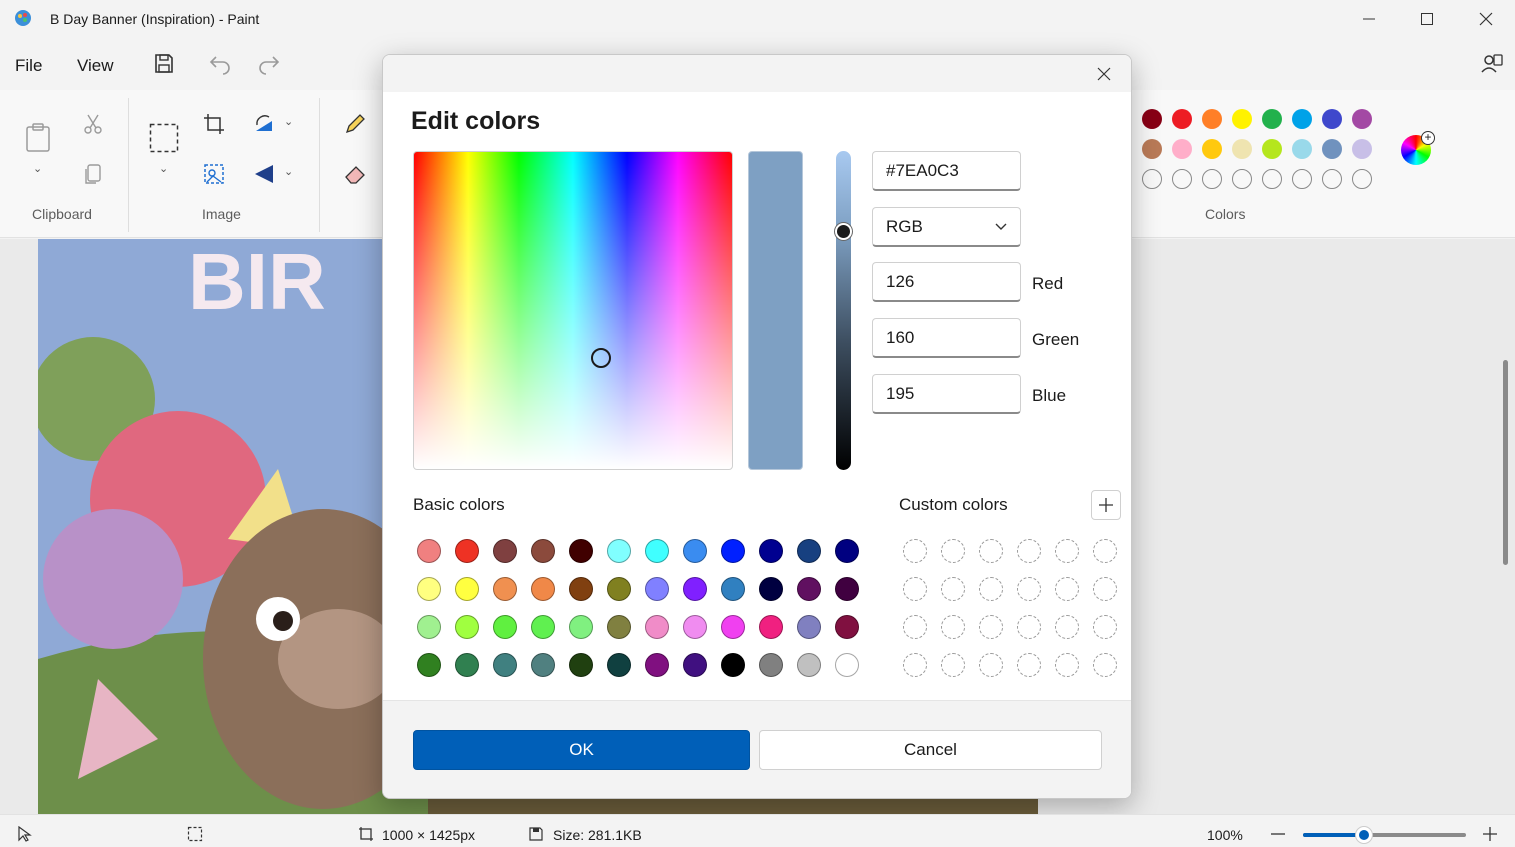  I want to click on hex-input: #7EA0C3, so click(946, 171).